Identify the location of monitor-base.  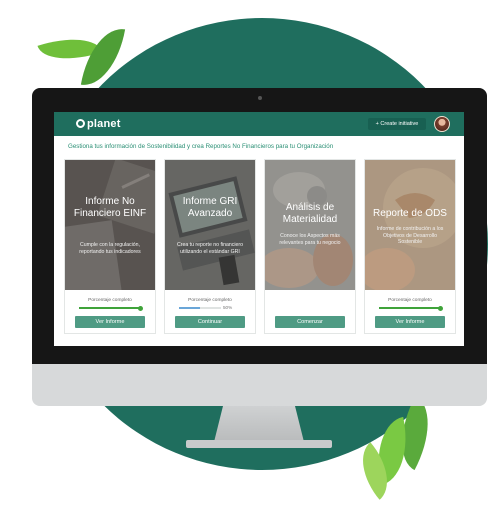
(259, 444).